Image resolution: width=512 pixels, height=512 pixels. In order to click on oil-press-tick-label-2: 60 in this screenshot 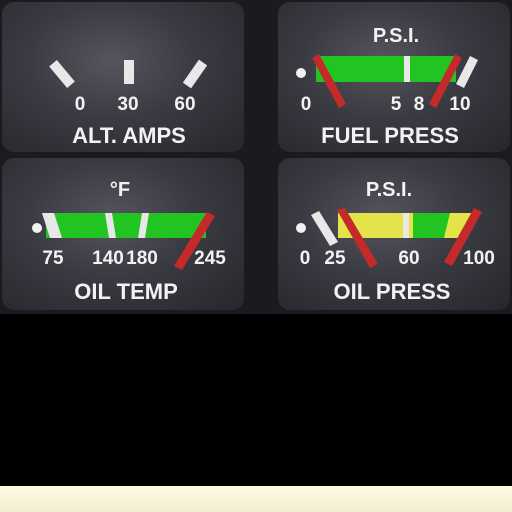, I will do `click(408, 258)`.